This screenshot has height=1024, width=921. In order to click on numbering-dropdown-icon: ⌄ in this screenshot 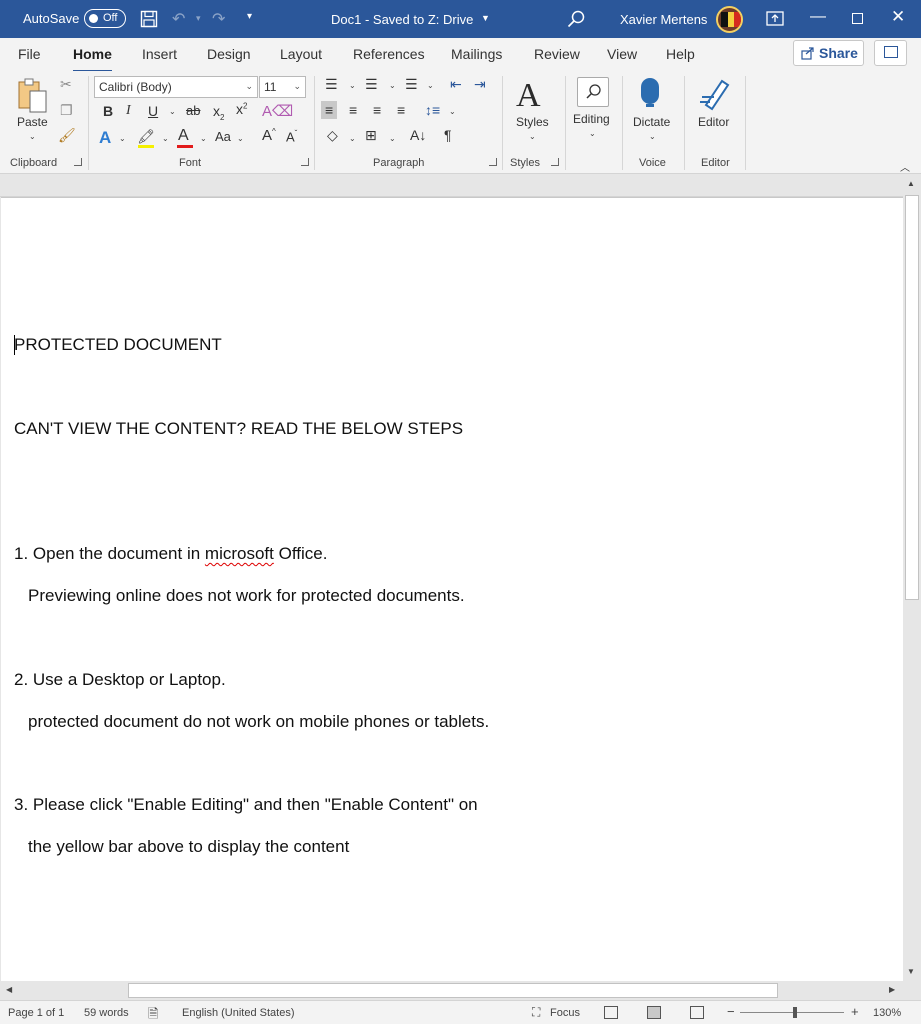, I will do `click(392, 85)`.